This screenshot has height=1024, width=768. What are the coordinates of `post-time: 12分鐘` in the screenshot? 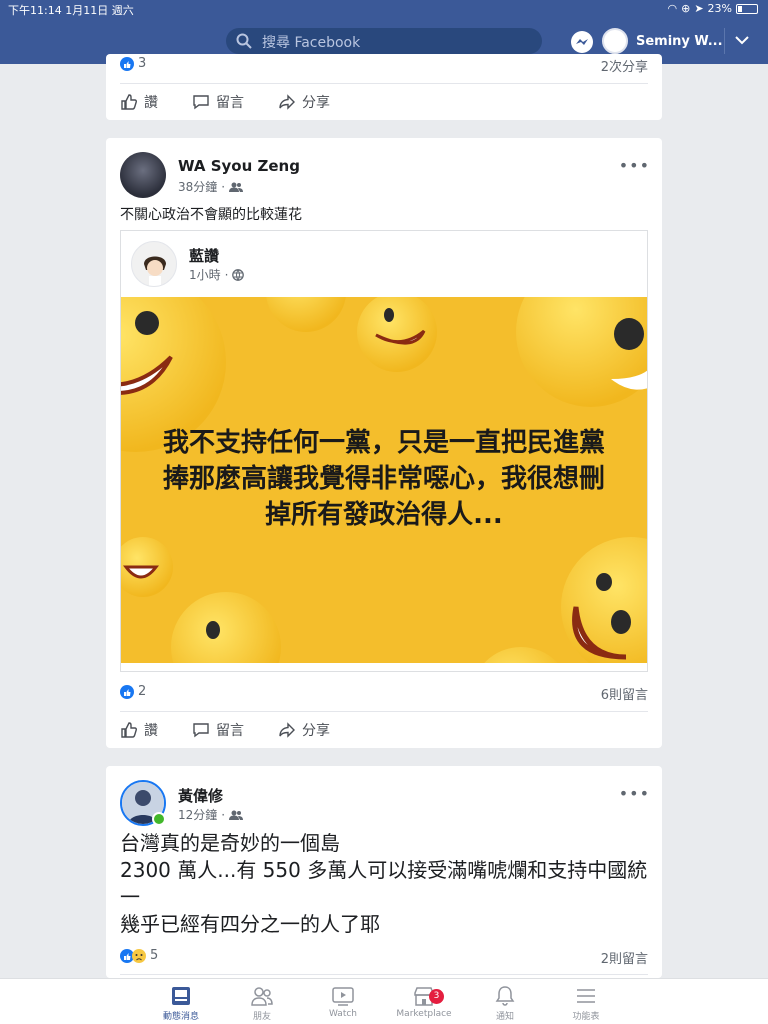 It's located at (197, 814).